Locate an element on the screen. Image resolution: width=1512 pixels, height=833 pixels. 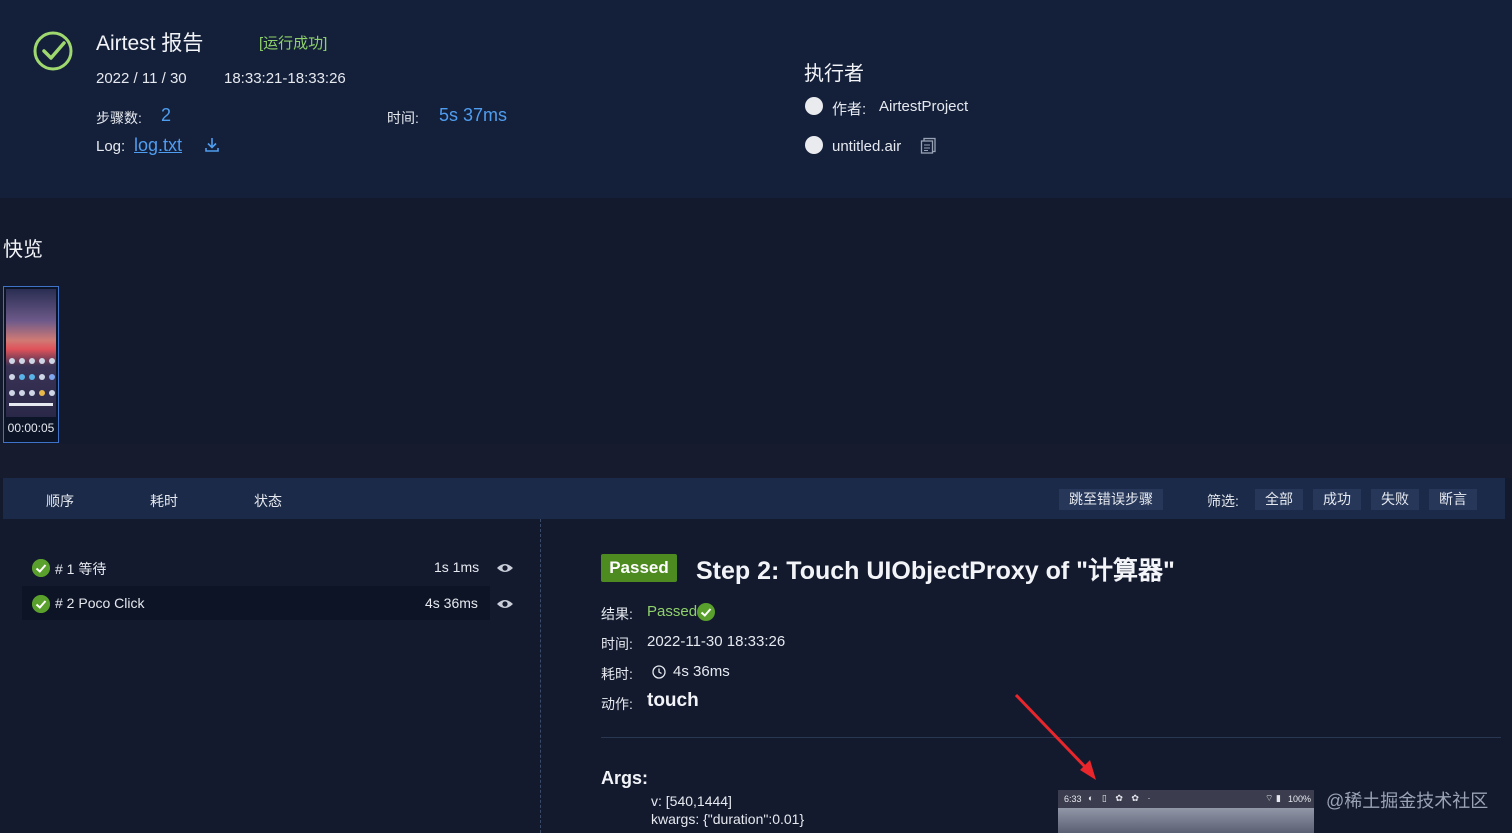
steps-count: 2 is located at coordinates (166, 115).